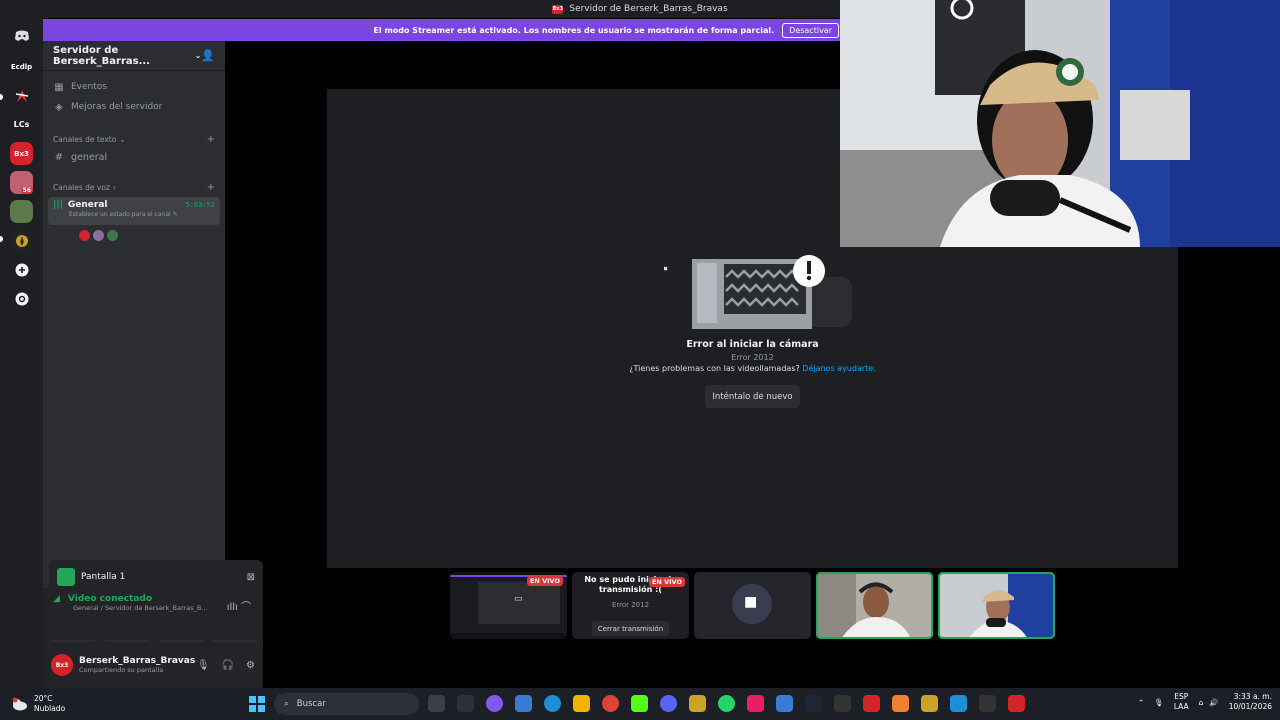 The height and width of the screenshot is (720, 1280). I want to click on task-view-icon, so click(436, 703).